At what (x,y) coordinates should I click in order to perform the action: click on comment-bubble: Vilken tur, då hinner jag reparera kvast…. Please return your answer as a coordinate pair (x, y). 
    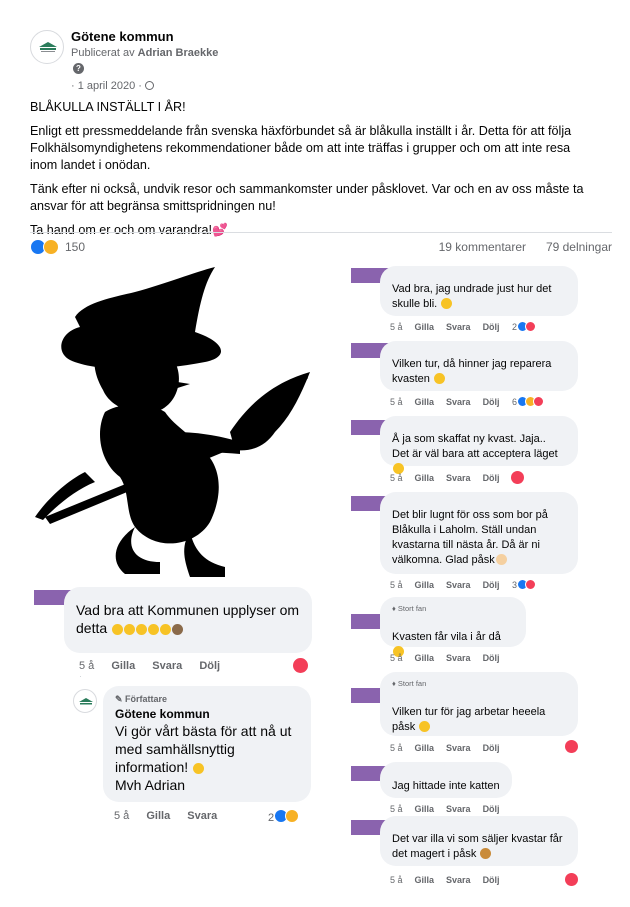
    Looking at the image, I should click on (479, 366).